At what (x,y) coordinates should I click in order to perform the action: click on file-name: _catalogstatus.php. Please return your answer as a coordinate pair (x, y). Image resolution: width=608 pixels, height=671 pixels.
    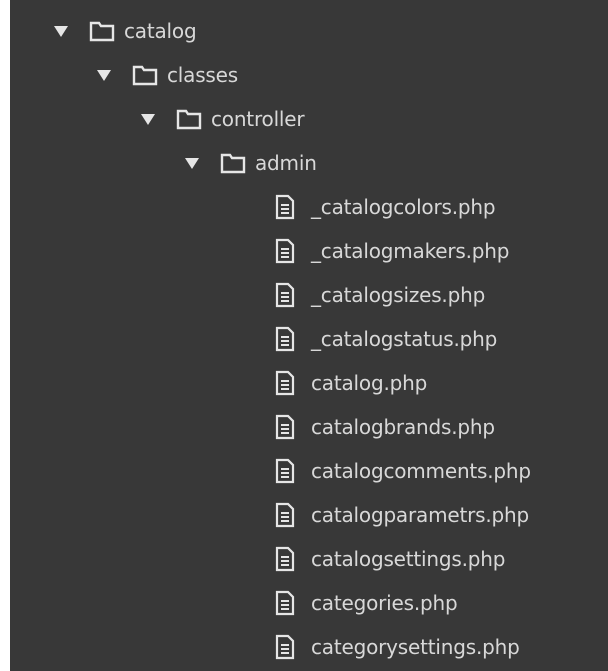
    Looking at the image, I should click on (404, 339).